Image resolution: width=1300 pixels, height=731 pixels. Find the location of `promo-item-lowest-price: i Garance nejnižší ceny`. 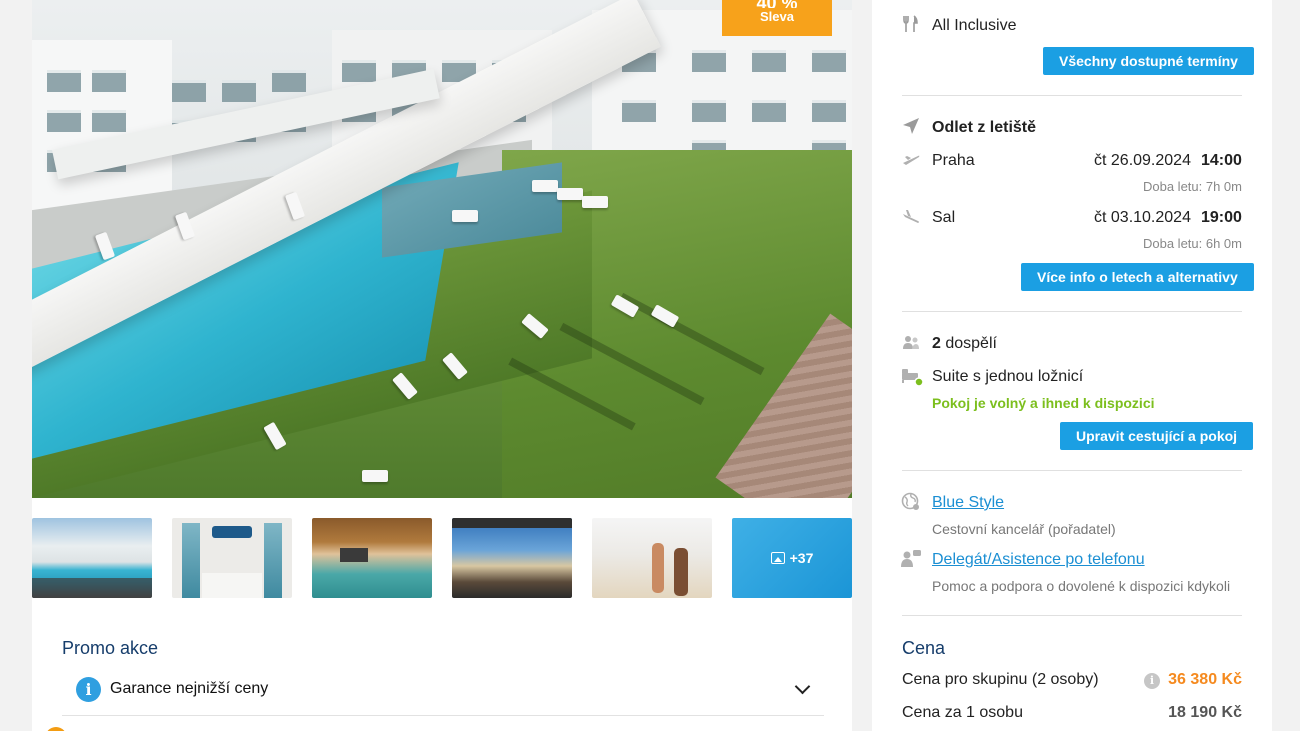

promo-item-lowest-price: i Garance nejnižší ceny is located at coordinates (443, 696).